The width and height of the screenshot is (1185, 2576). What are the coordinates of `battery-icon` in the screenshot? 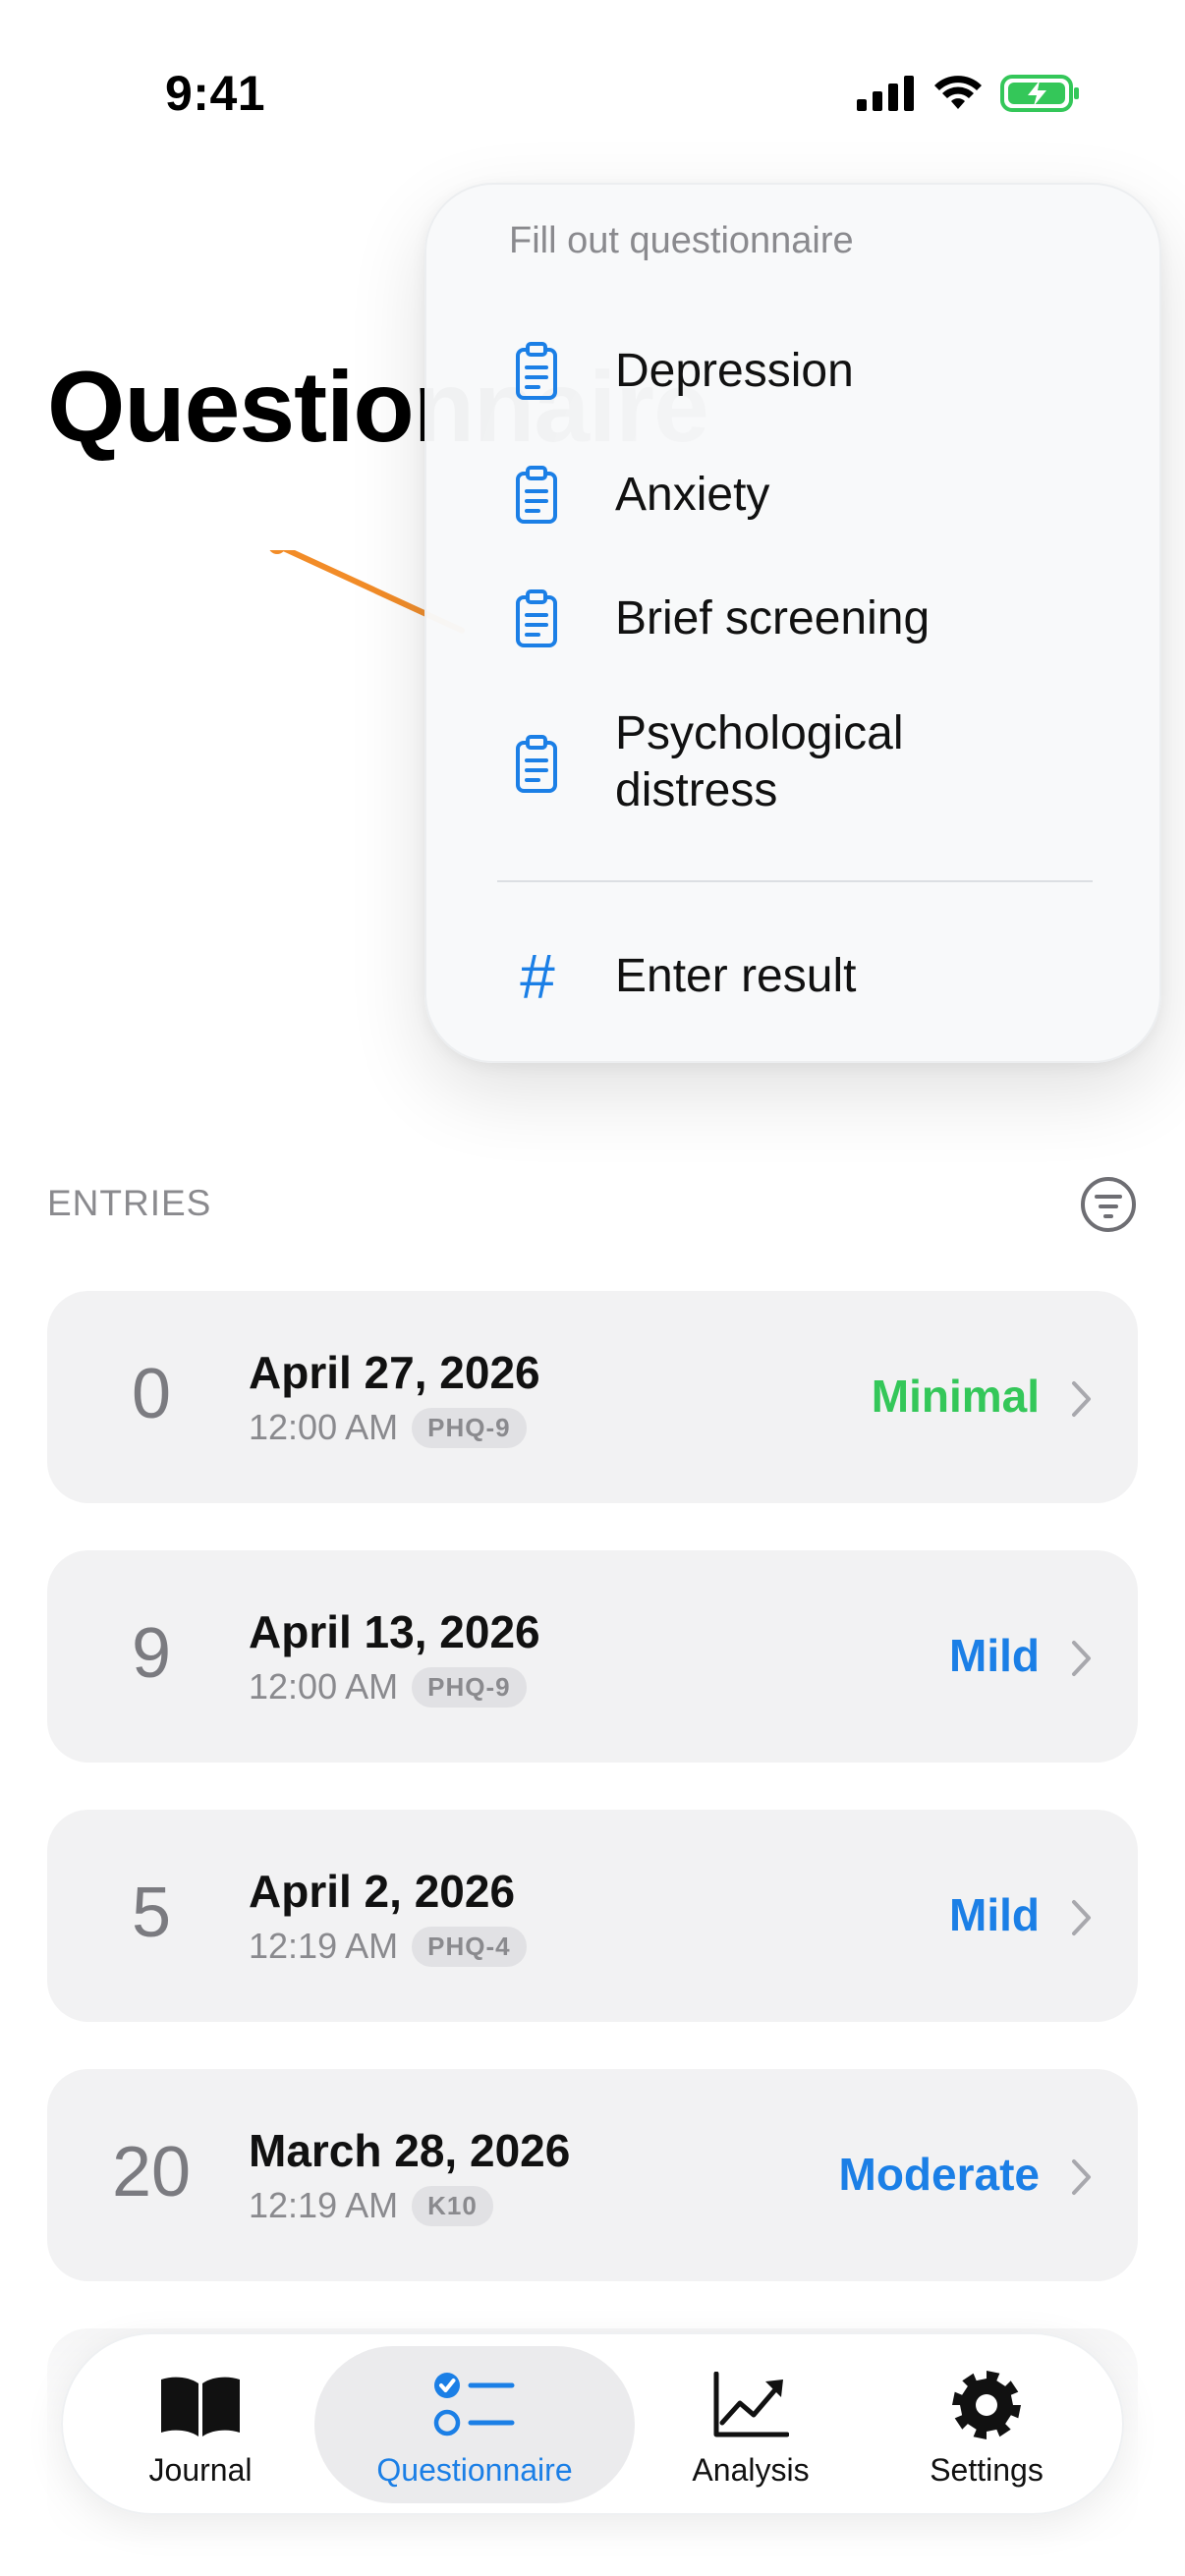 It's located at (1040, 93).